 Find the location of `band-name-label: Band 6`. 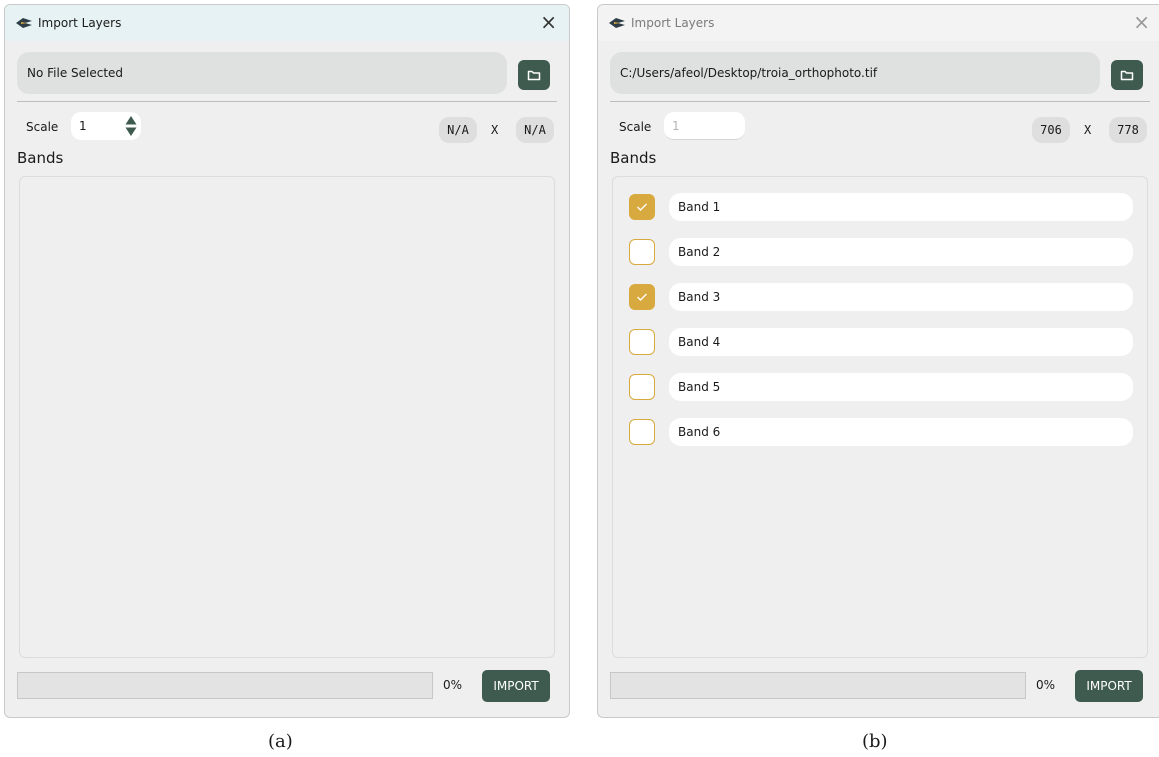

band-name-label: Band 6 is located at coordinates (699, 432).